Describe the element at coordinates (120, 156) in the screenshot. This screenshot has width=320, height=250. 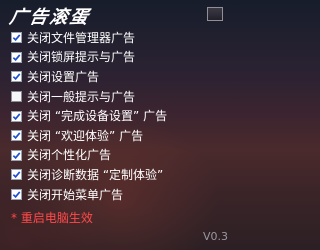
I see `option-personalized-ads: 关闭个性化广告` at that location.